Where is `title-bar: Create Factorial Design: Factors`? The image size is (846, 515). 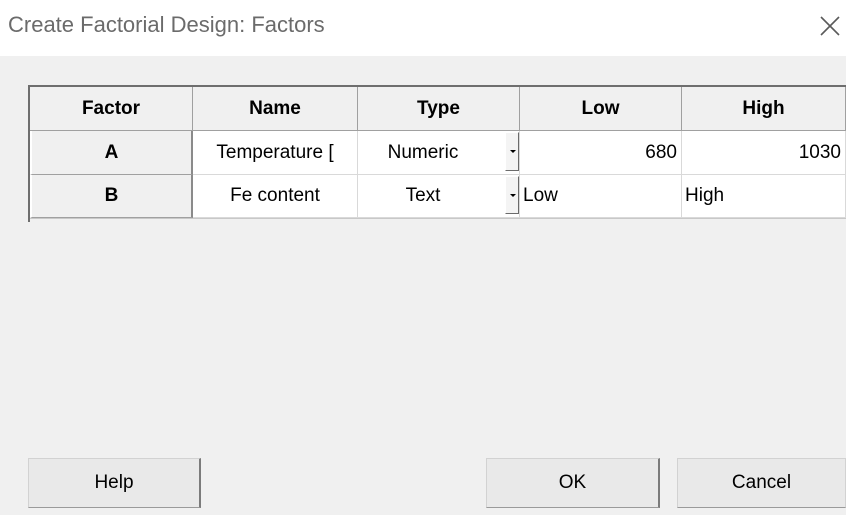 title-bar: Create Factorial Design: Factors is located at coordinates (423, 28).